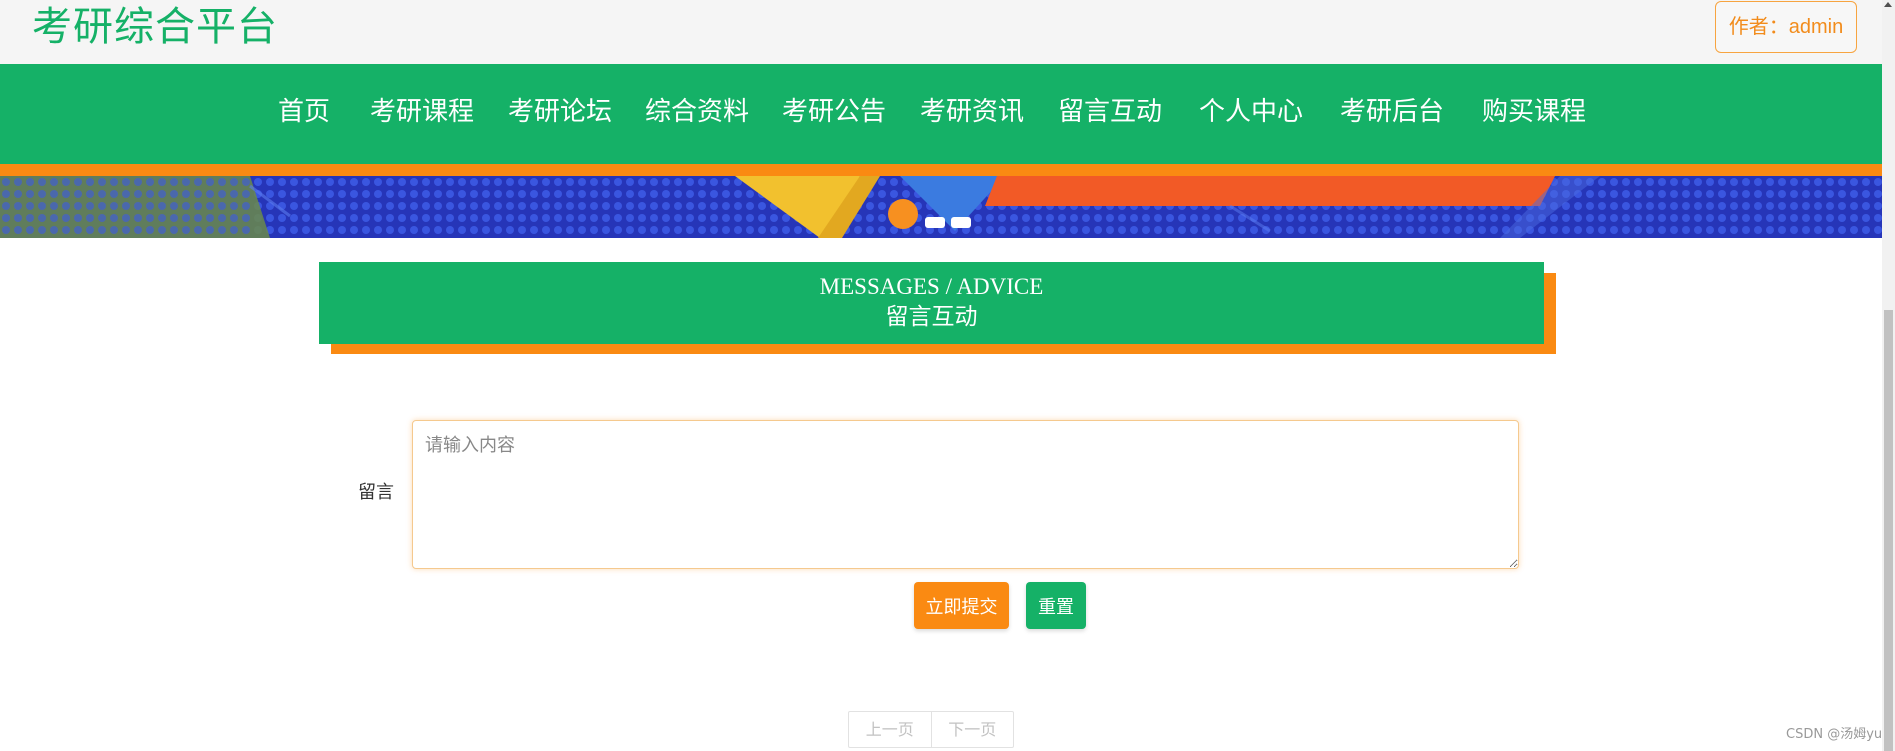  What do you see at coordinates (1534, 112) in the screenshot?
I see `nav-item-buy-course: 购买课程` at bounding box center [1534, 112].